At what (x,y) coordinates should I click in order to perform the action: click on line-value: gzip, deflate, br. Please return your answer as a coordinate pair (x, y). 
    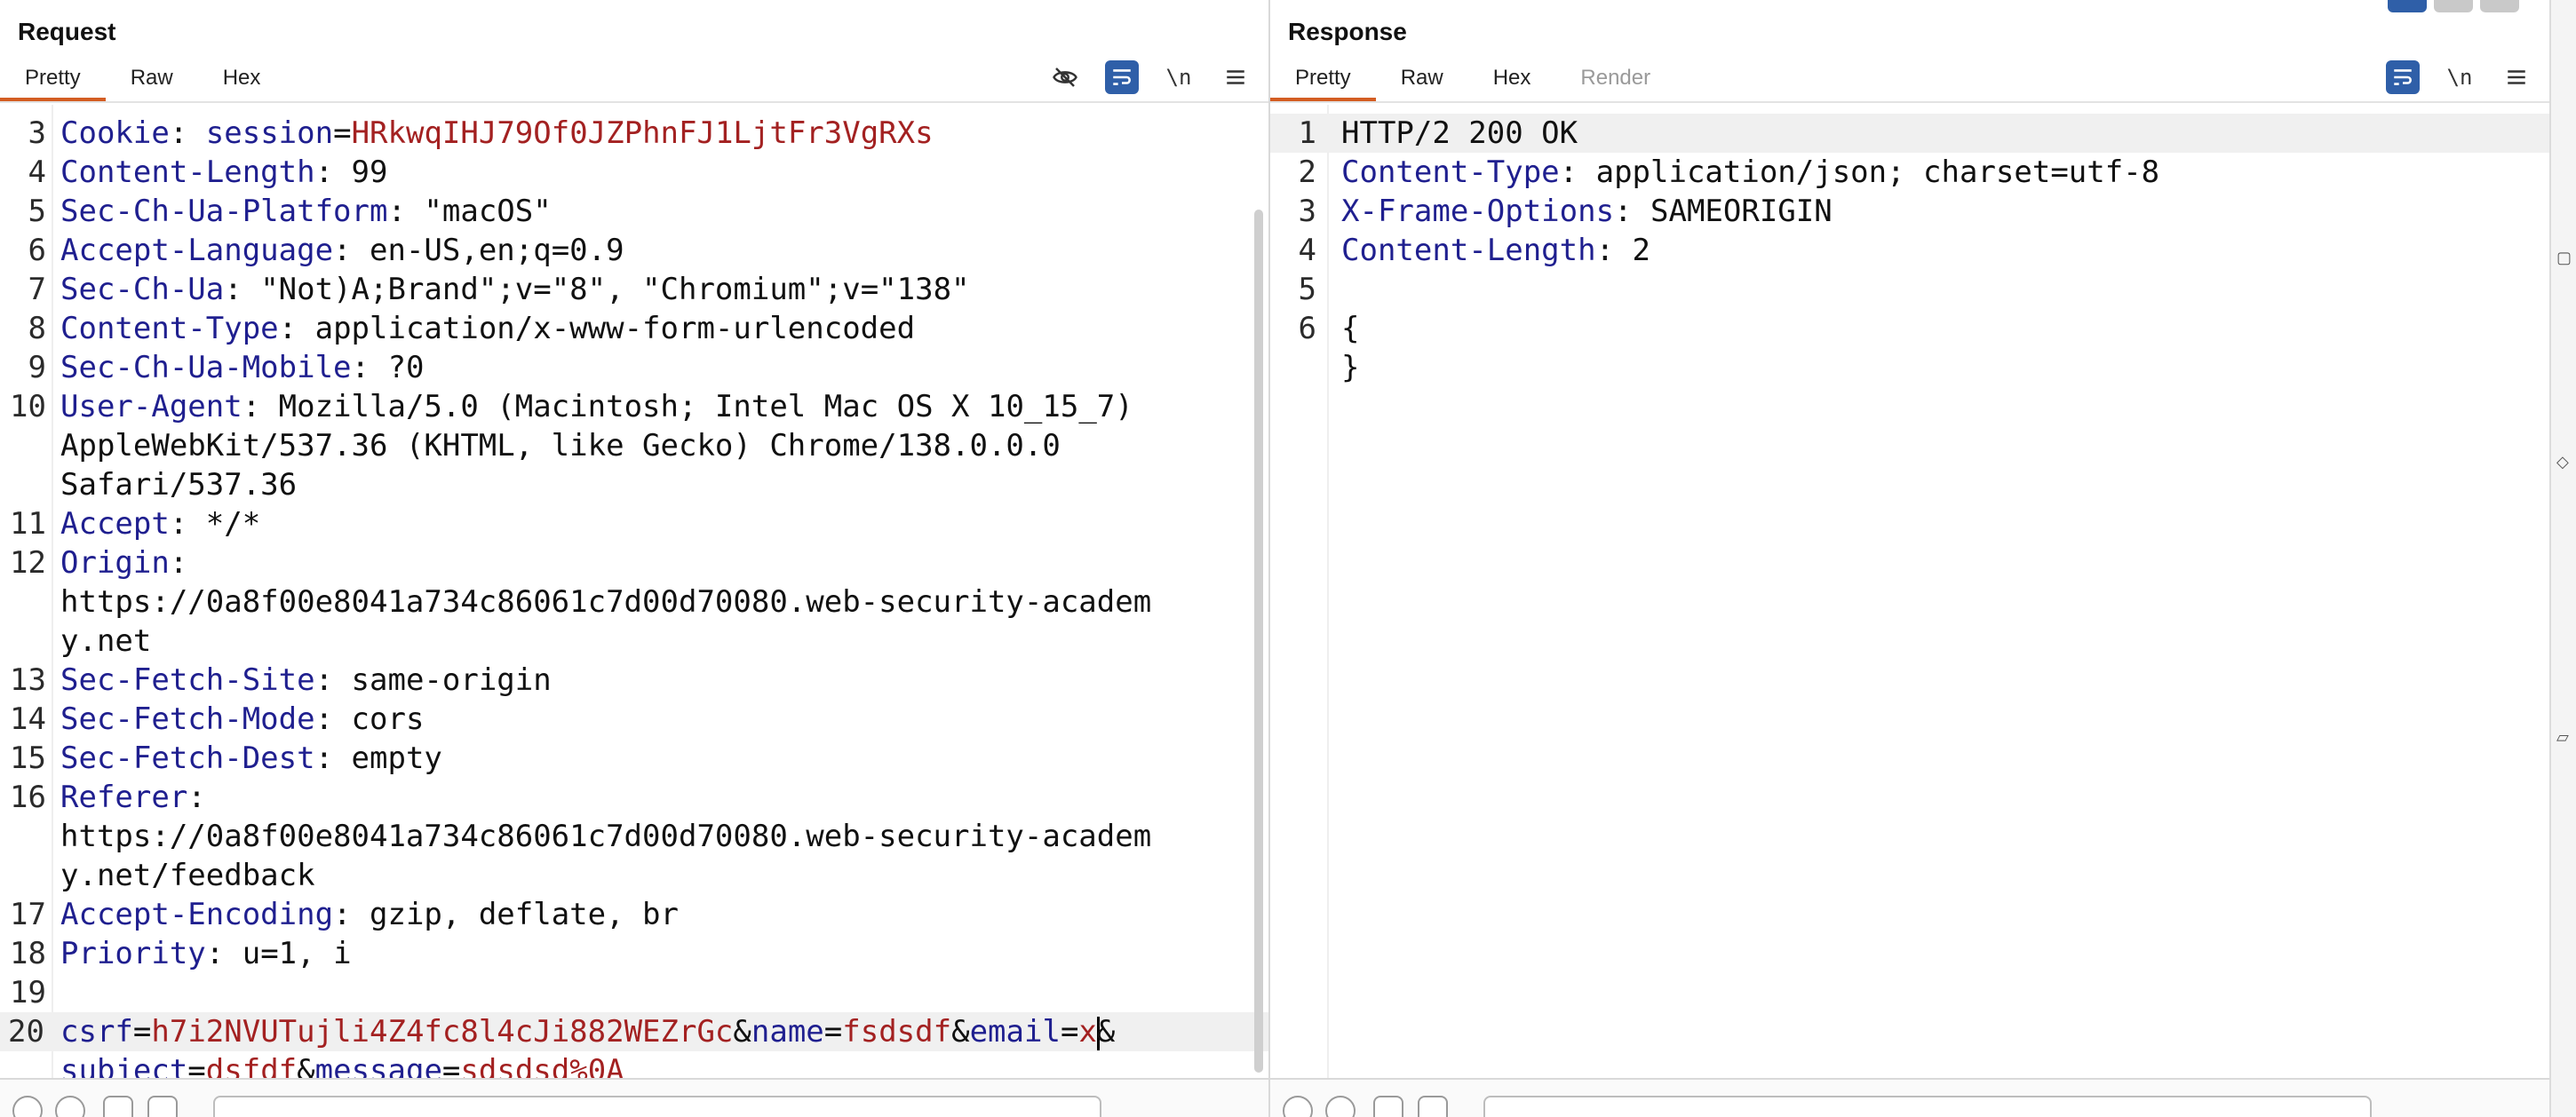
    Looking at the image, I should click on (524, 915).